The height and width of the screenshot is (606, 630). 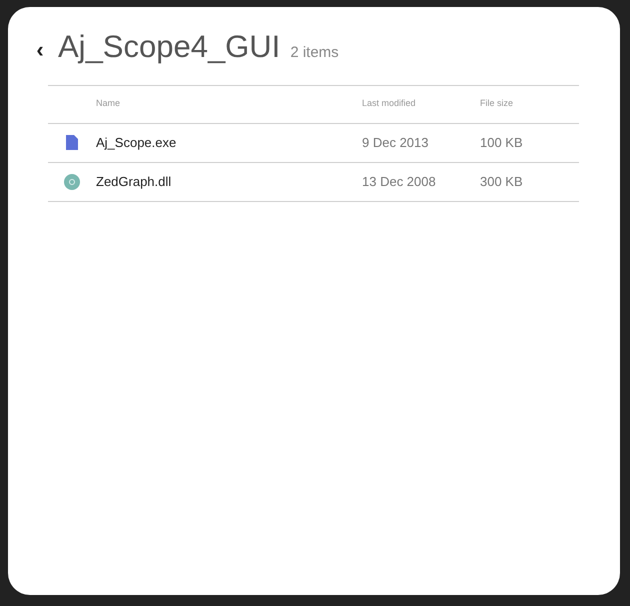 I want to click on document-icon, so click(x=72, y=142).